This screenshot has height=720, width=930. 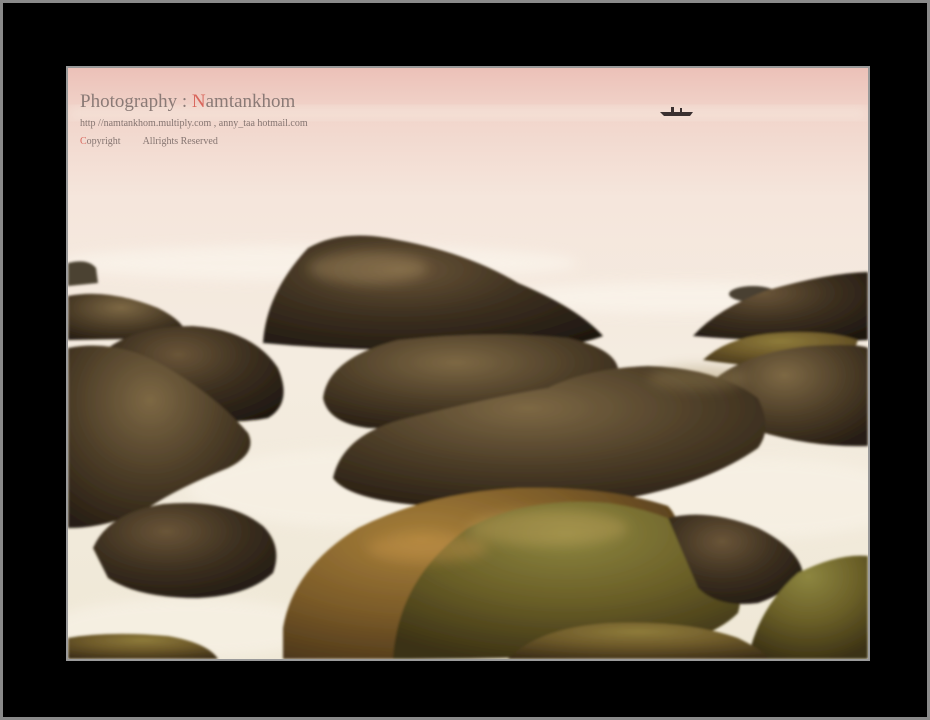 I want to click on watermark-title-accent: N, so click(x=198, y=101).